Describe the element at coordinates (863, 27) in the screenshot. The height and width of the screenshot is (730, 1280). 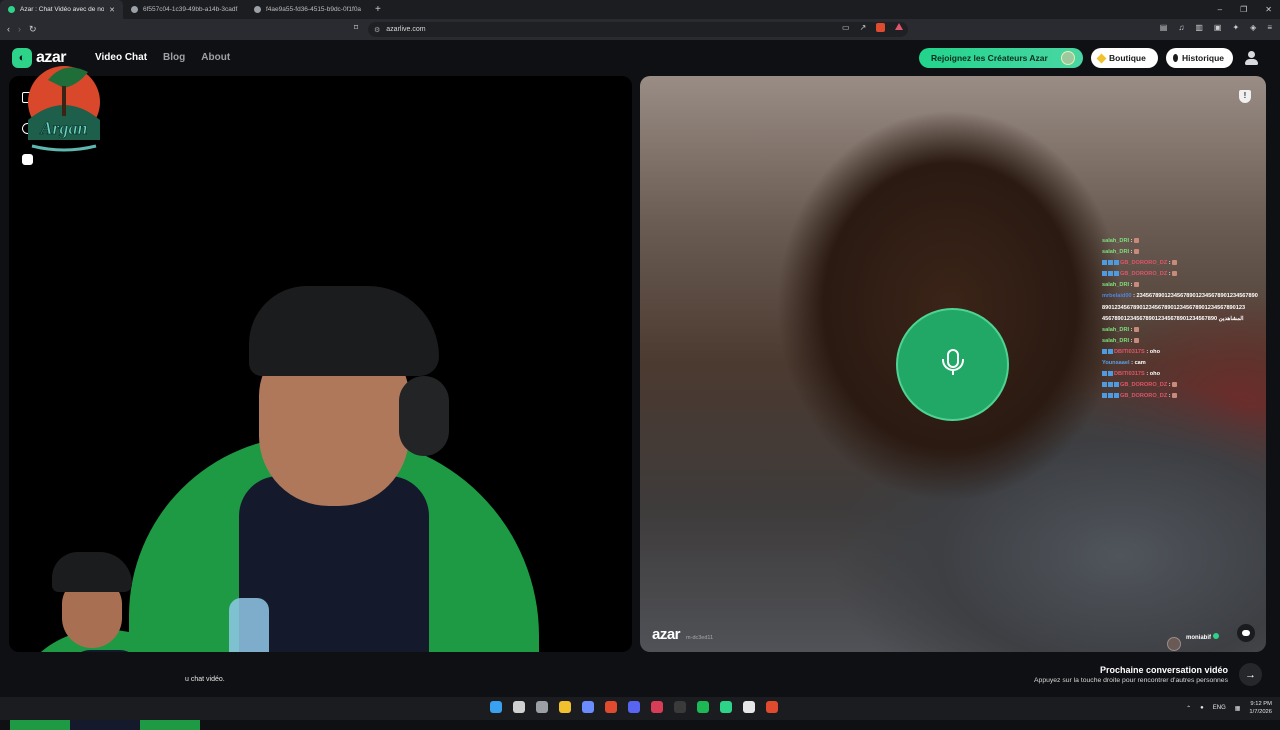
I see `share-icon: ↗` at that location.